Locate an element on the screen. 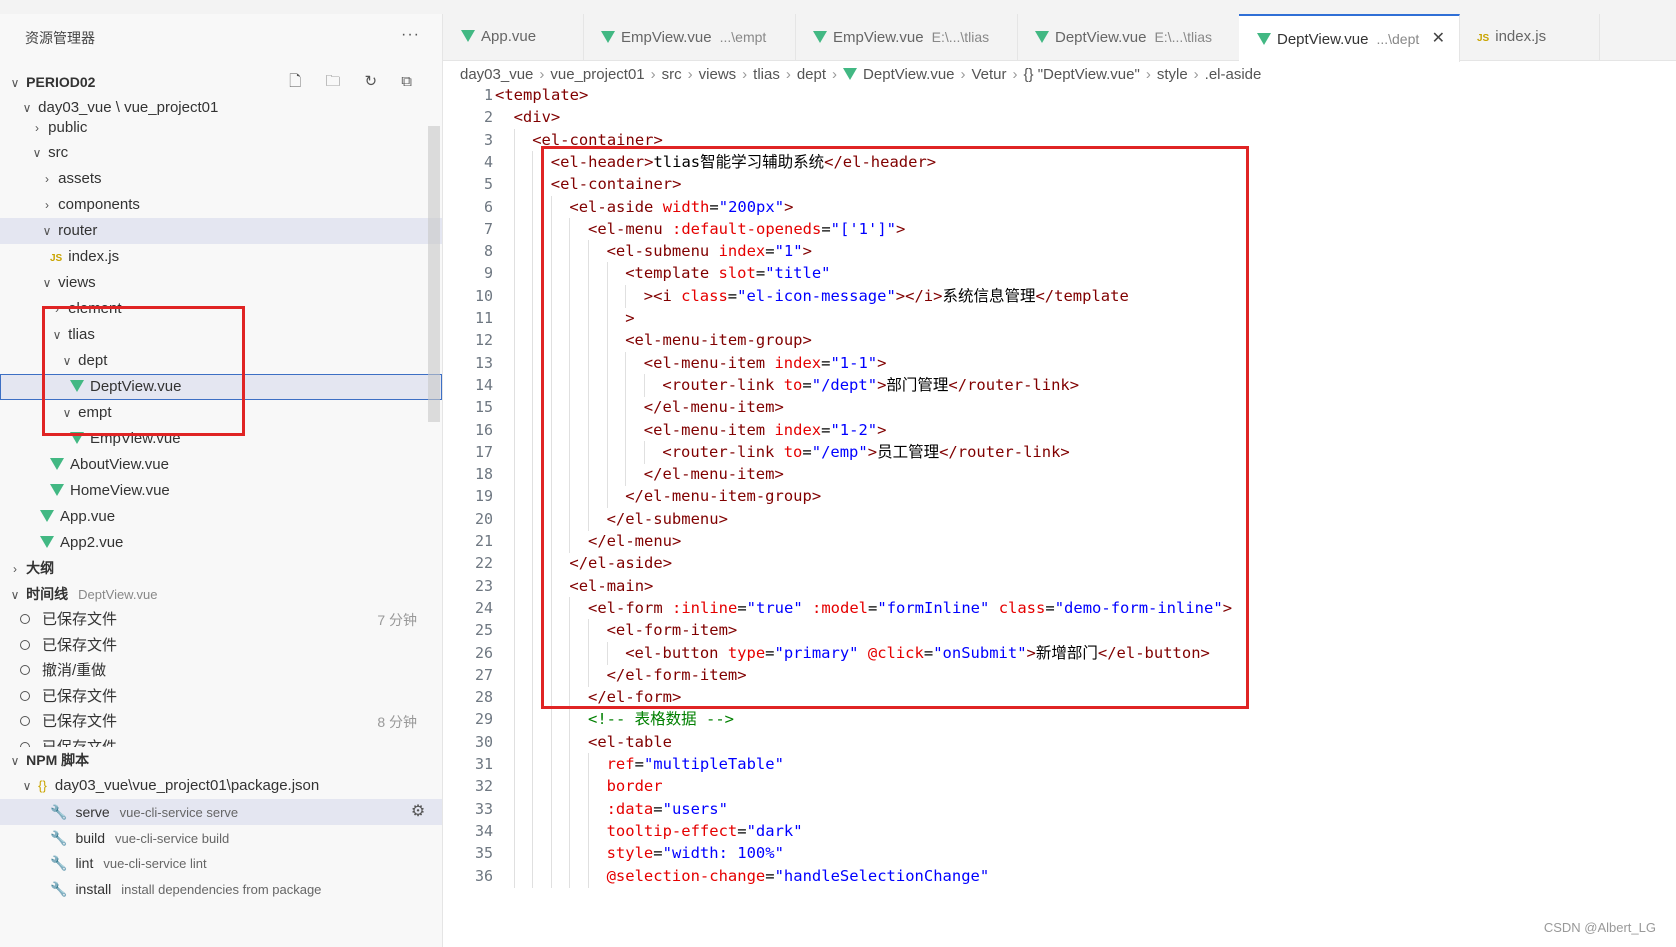 The height and width of the screenshot is (947, 1676). editor-tab: EmpView.vue E:\...\tlias is located at coordinates (906, 37).